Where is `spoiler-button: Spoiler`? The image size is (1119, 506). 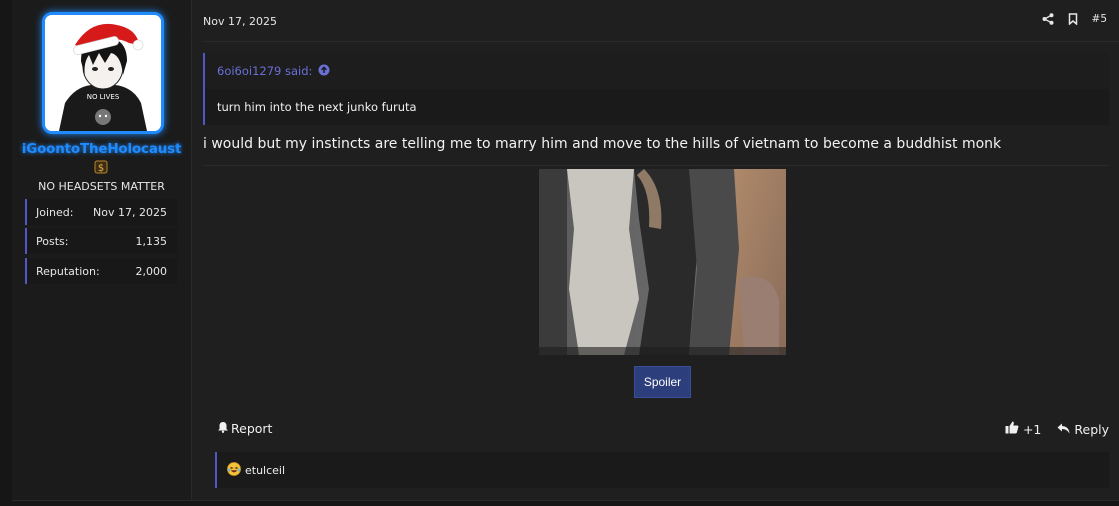
spoiler-button: Spoiler is located at coordinates (662, 382).